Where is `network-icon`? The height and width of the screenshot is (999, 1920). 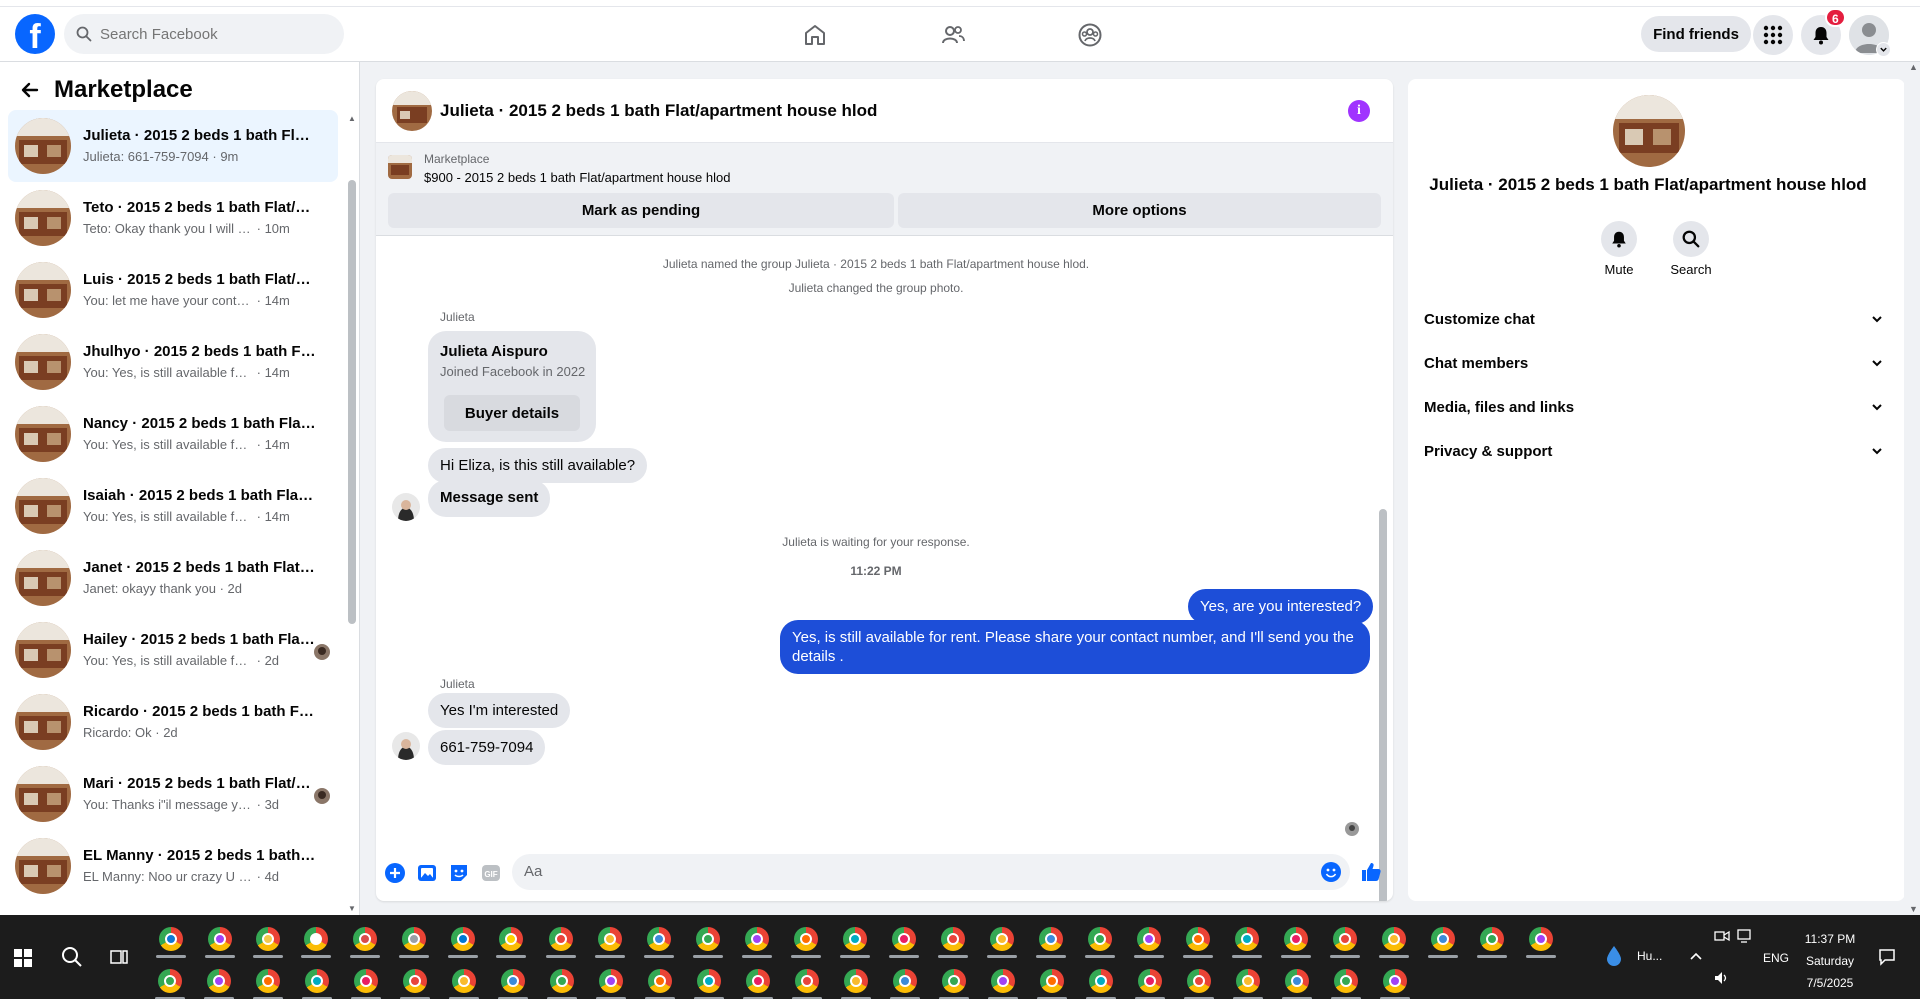
network-icon is located at coordinates (1746, 936).